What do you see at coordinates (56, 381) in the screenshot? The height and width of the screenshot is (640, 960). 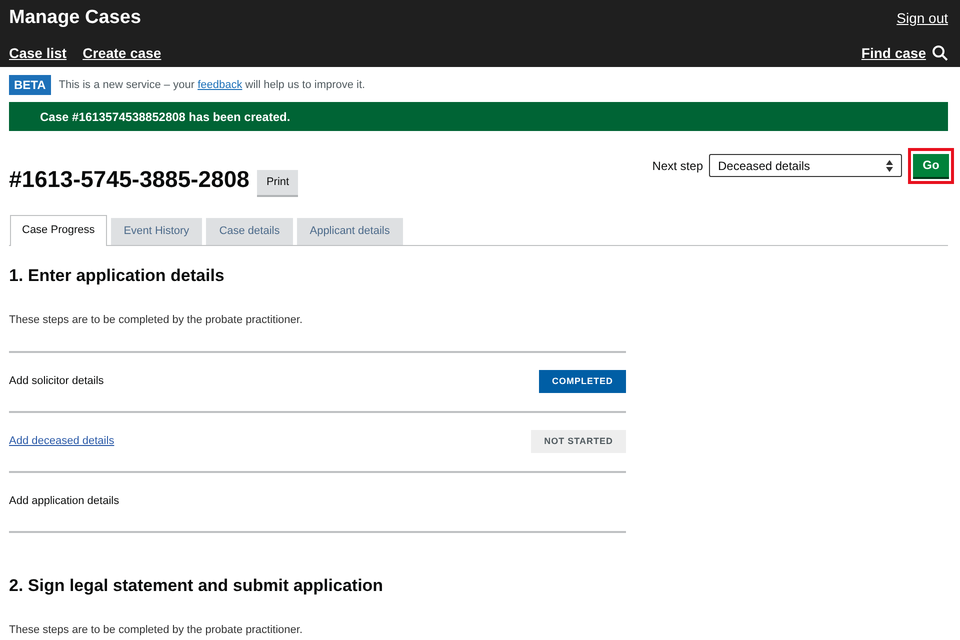 I see `step-label: Add solicitor details` at bounding box center [56, 381].